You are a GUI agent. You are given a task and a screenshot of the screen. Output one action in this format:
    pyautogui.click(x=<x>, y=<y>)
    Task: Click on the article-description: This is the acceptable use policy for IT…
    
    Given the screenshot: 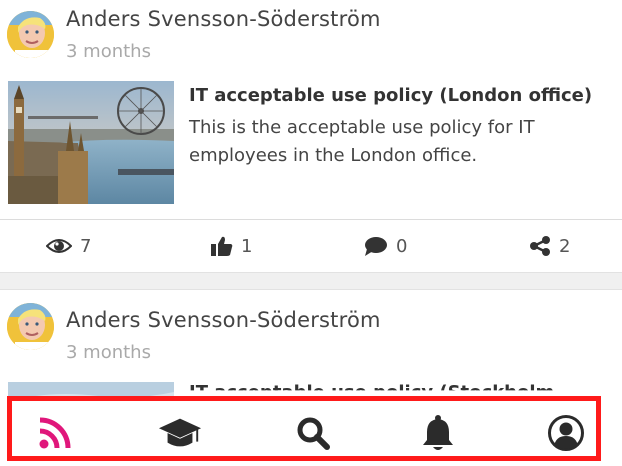 What is the action you would take?
    pyautogui.click(x=362, y=141)
    